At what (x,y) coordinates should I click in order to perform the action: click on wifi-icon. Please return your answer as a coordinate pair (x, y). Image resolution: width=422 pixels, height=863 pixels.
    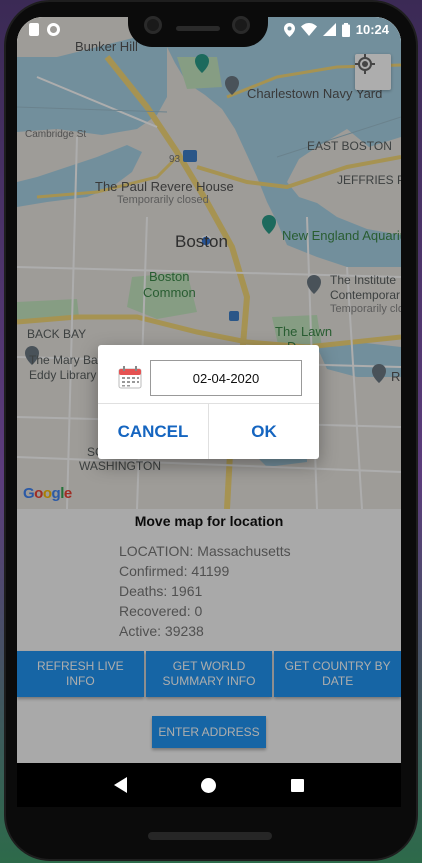
    Looking at the image, I should click on (308, 29).